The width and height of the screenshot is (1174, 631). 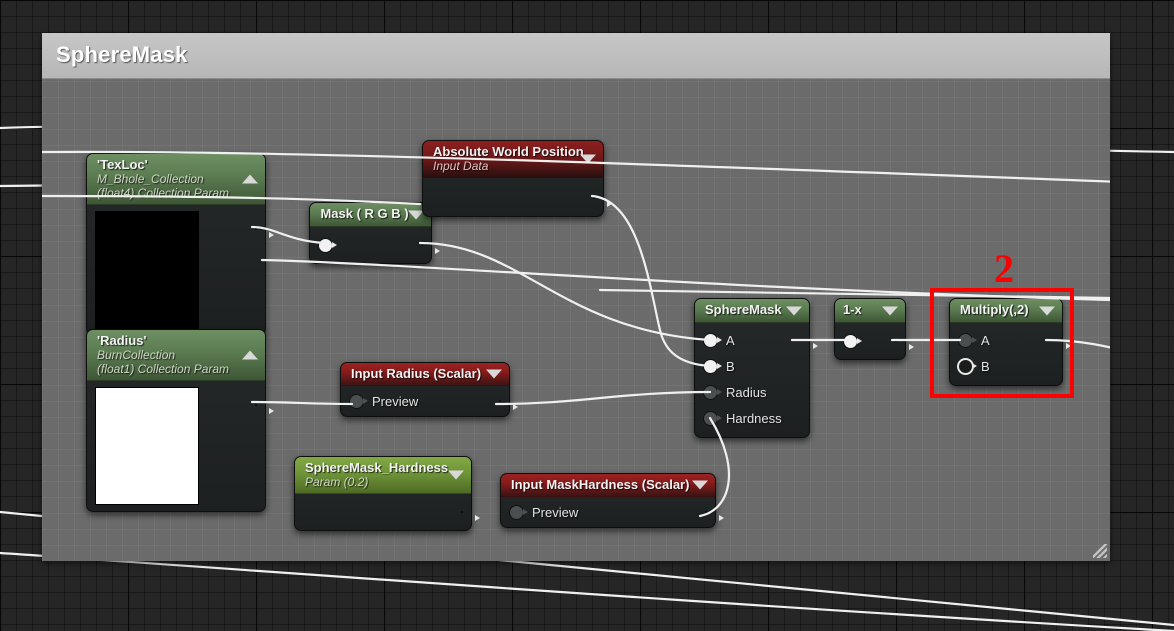 I want to click on annotation-step-number: 2, so click(x=1004, y=268).